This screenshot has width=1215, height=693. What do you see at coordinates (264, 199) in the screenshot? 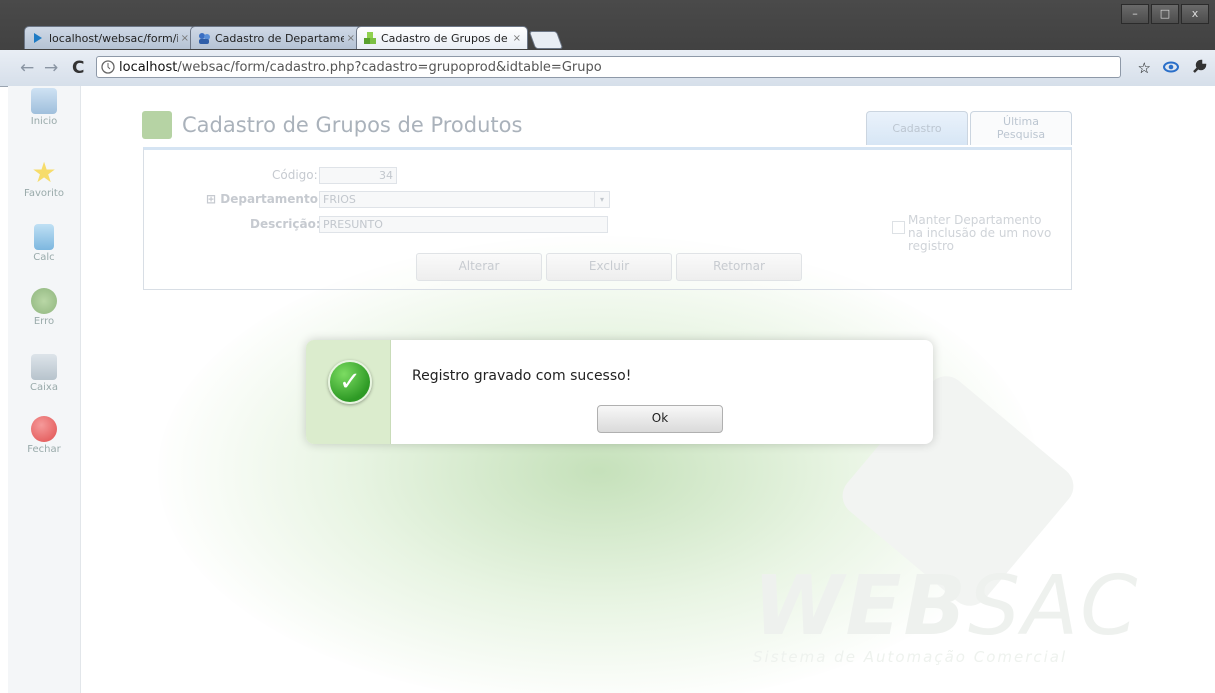
I see `departamento-label: ⊞ Departamento:` at bounding box center [264, 199].